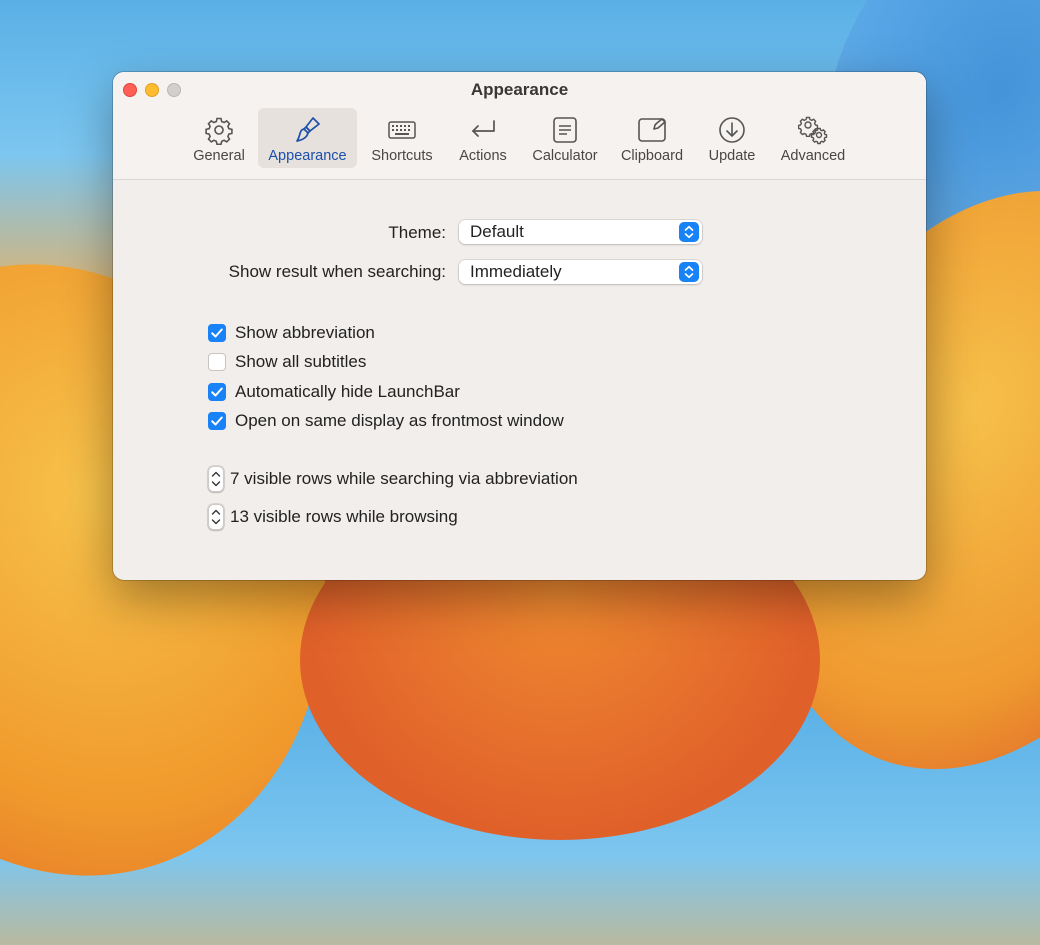 This screenshot has height=945, width=1040. Describe the element at coordinates (652, 156) in the screenshot. I see `tab-label: Clipboard` at that location.